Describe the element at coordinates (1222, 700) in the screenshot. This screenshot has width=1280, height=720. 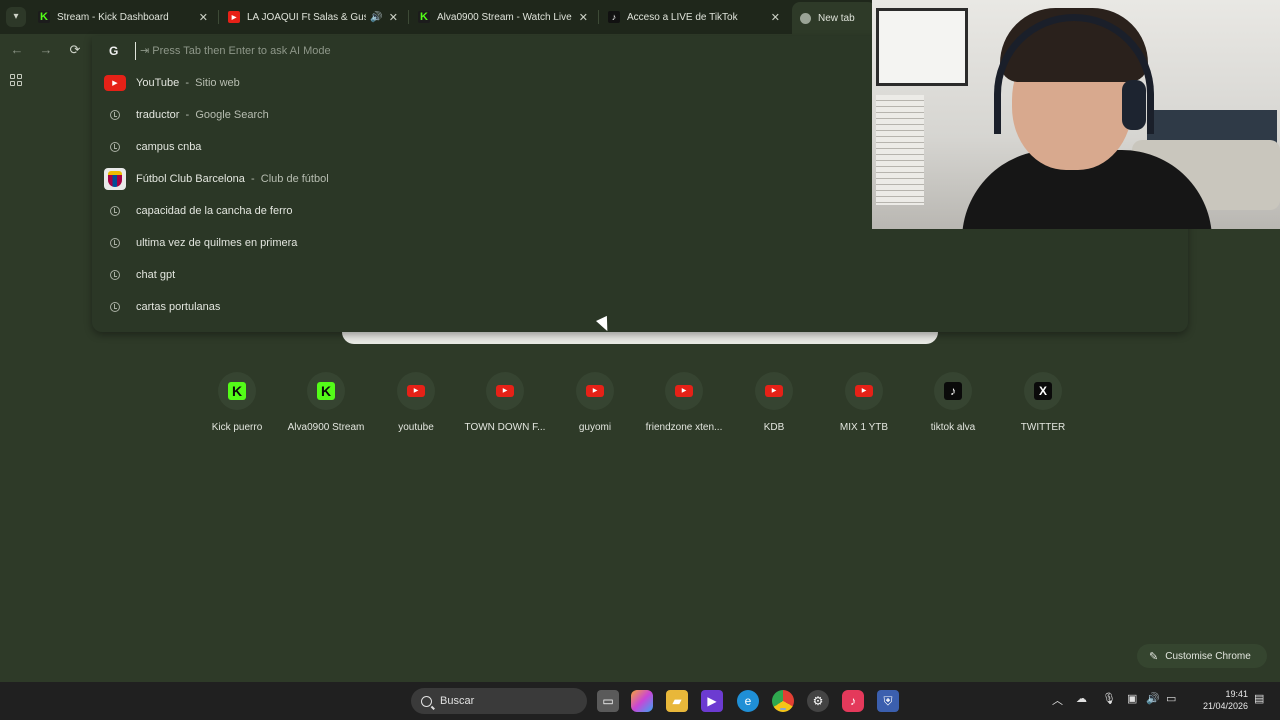
I see `system-clock: 19:41 21/04/2026` at that location.